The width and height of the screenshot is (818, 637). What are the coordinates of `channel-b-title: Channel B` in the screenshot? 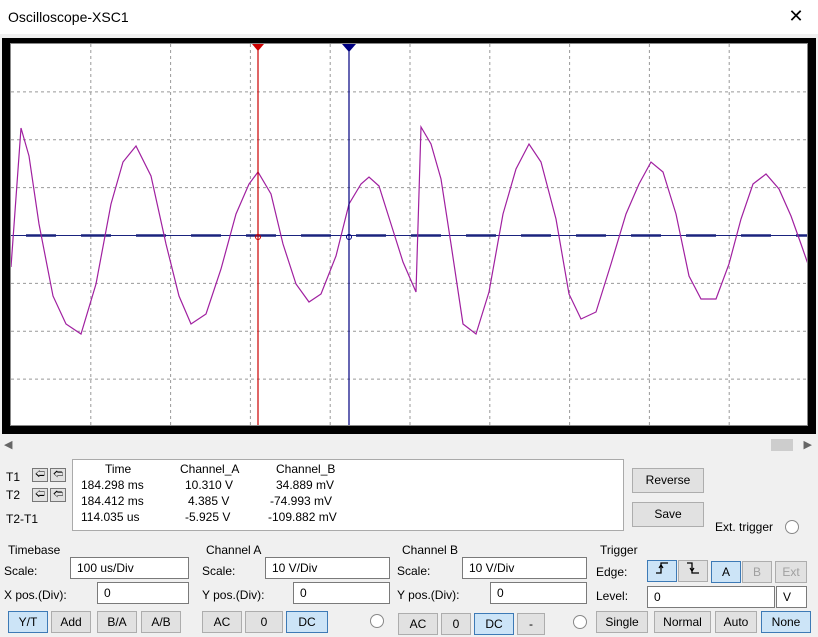 It's located at (430, 550).